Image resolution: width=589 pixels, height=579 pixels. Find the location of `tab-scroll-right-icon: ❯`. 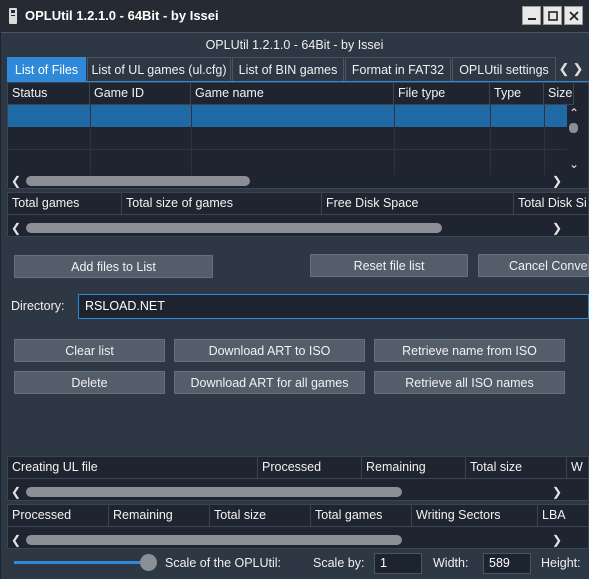

tab-scroll-right-icon: ❯ is located at coordinates (578, 69).